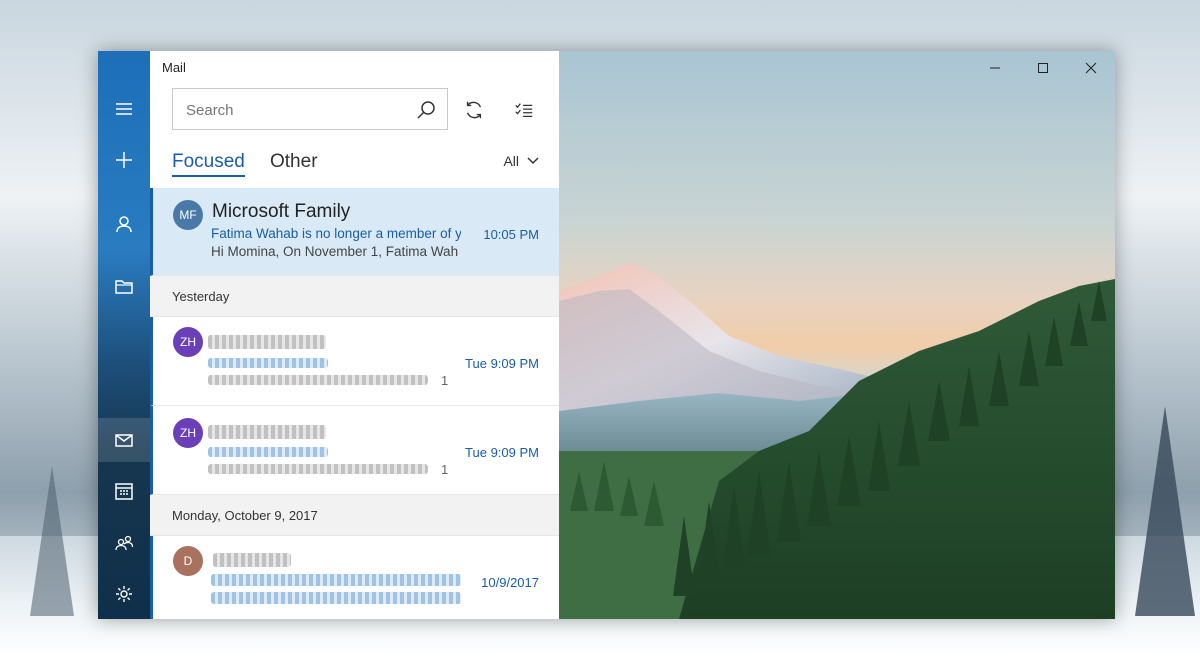 The image size is (1200, 656). Describe the element at coordinates (208, 164) in the screenshot. I see `tab-focused: Focused` at that location.